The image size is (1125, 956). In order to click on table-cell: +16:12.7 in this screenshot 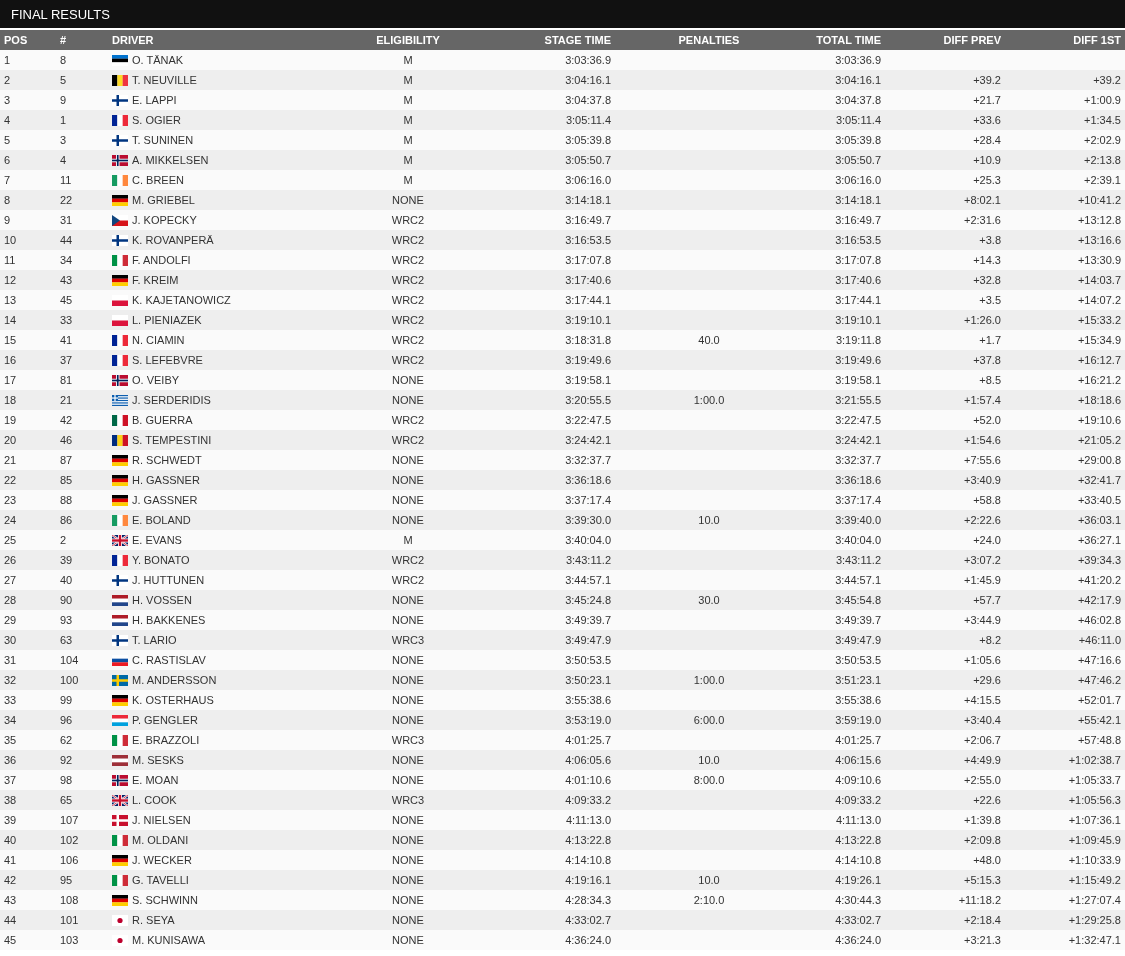, I will do `click(1099, 360)`.